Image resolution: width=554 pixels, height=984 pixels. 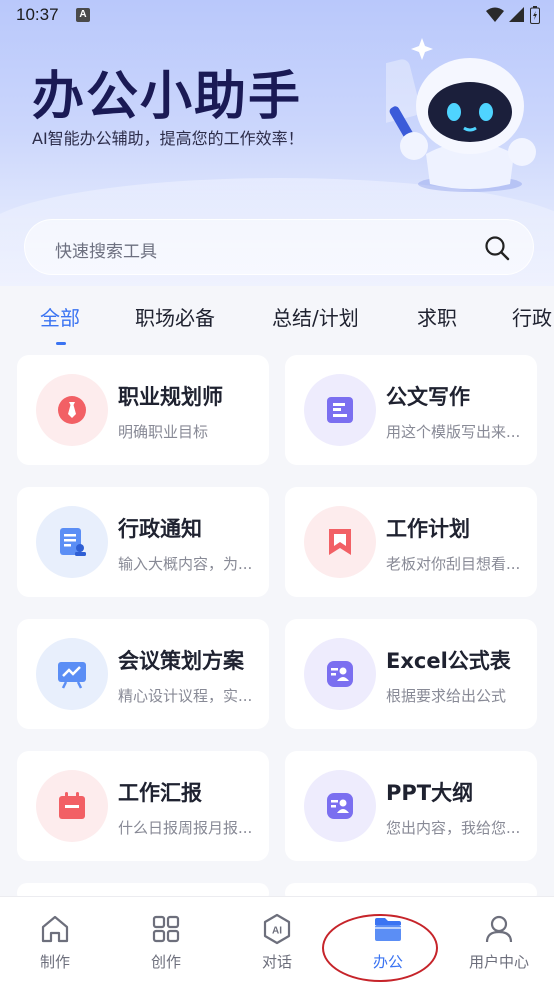 What do you see at coordinates (315, 316) in the screenshot?
I see `tab-summary-plan: 总结/计划` at bounding box center [315, 316].